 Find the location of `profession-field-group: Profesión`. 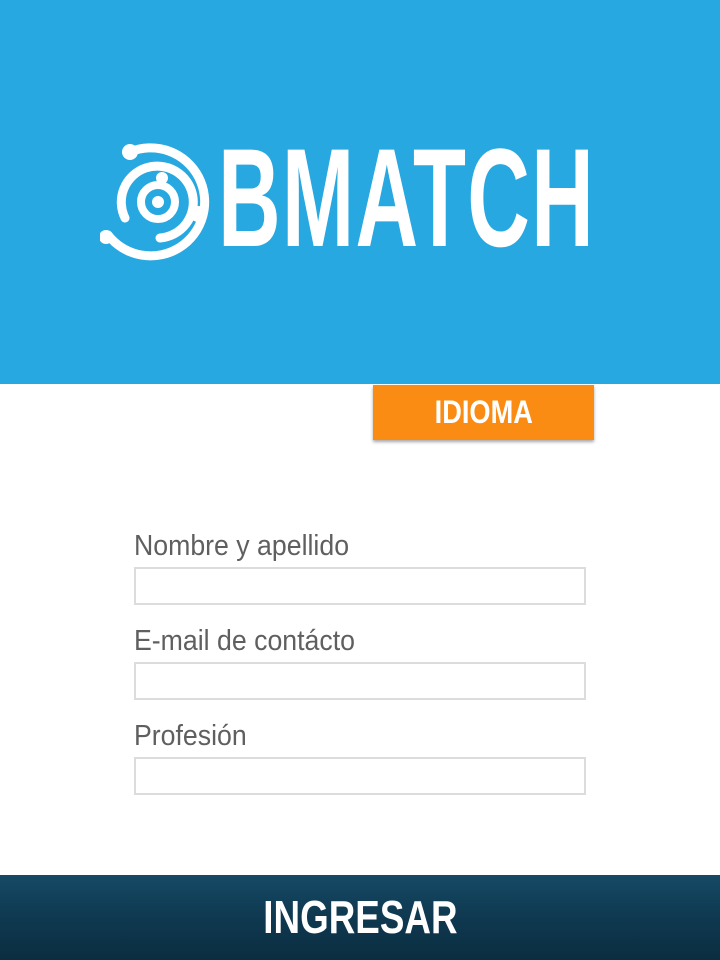

profession-field-group: Profesión is located at coordinates (360, 756).